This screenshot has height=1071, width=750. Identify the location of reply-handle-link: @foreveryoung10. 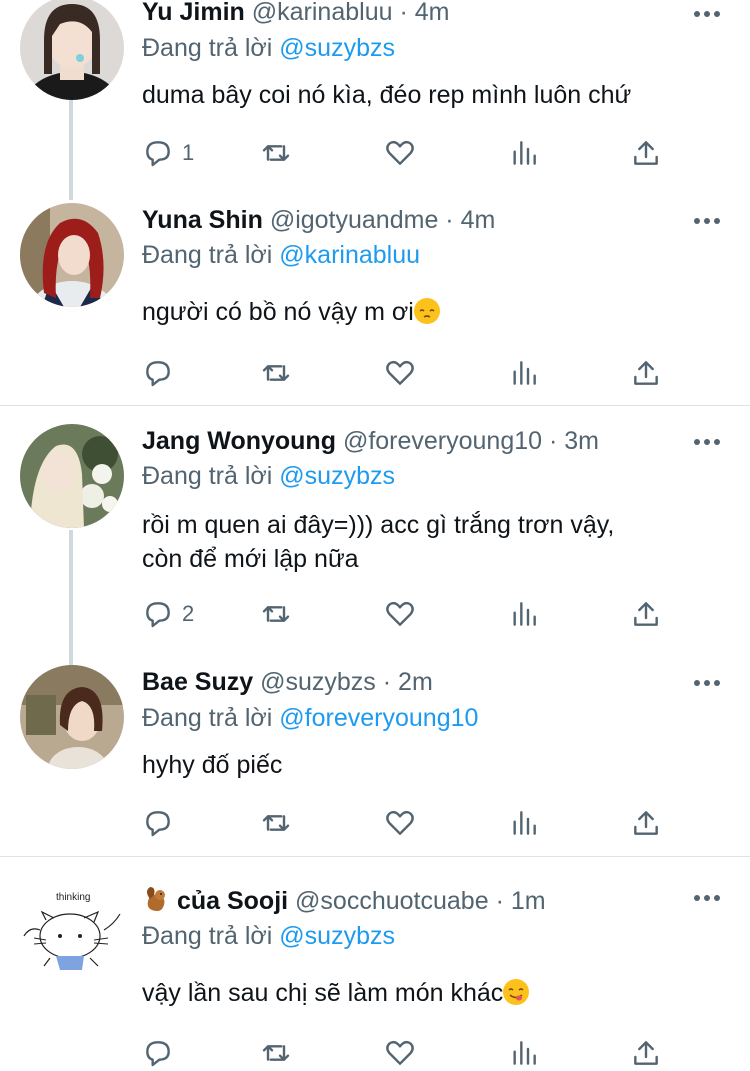
(378, 718).